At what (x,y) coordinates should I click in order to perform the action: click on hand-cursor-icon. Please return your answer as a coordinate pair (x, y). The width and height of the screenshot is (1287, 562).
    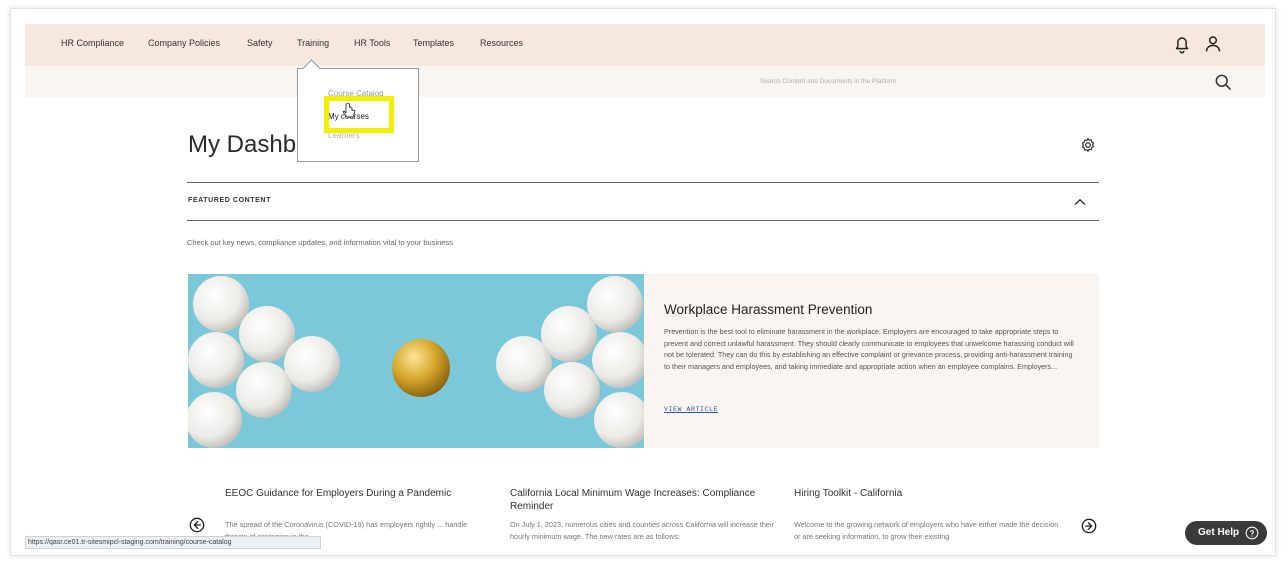
    Looking at the image, I should click on (349, 110).